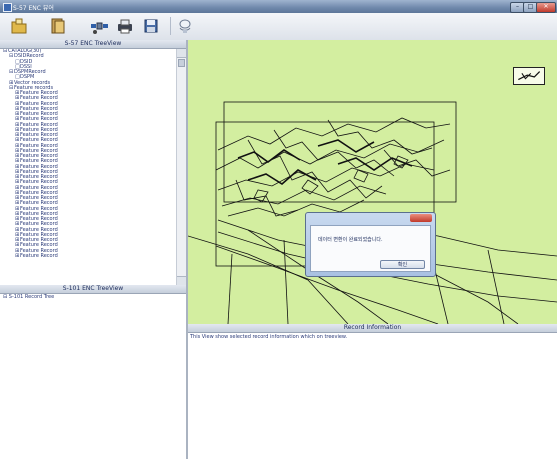  I want to click on north-arrow-icon, so click(529, 76).